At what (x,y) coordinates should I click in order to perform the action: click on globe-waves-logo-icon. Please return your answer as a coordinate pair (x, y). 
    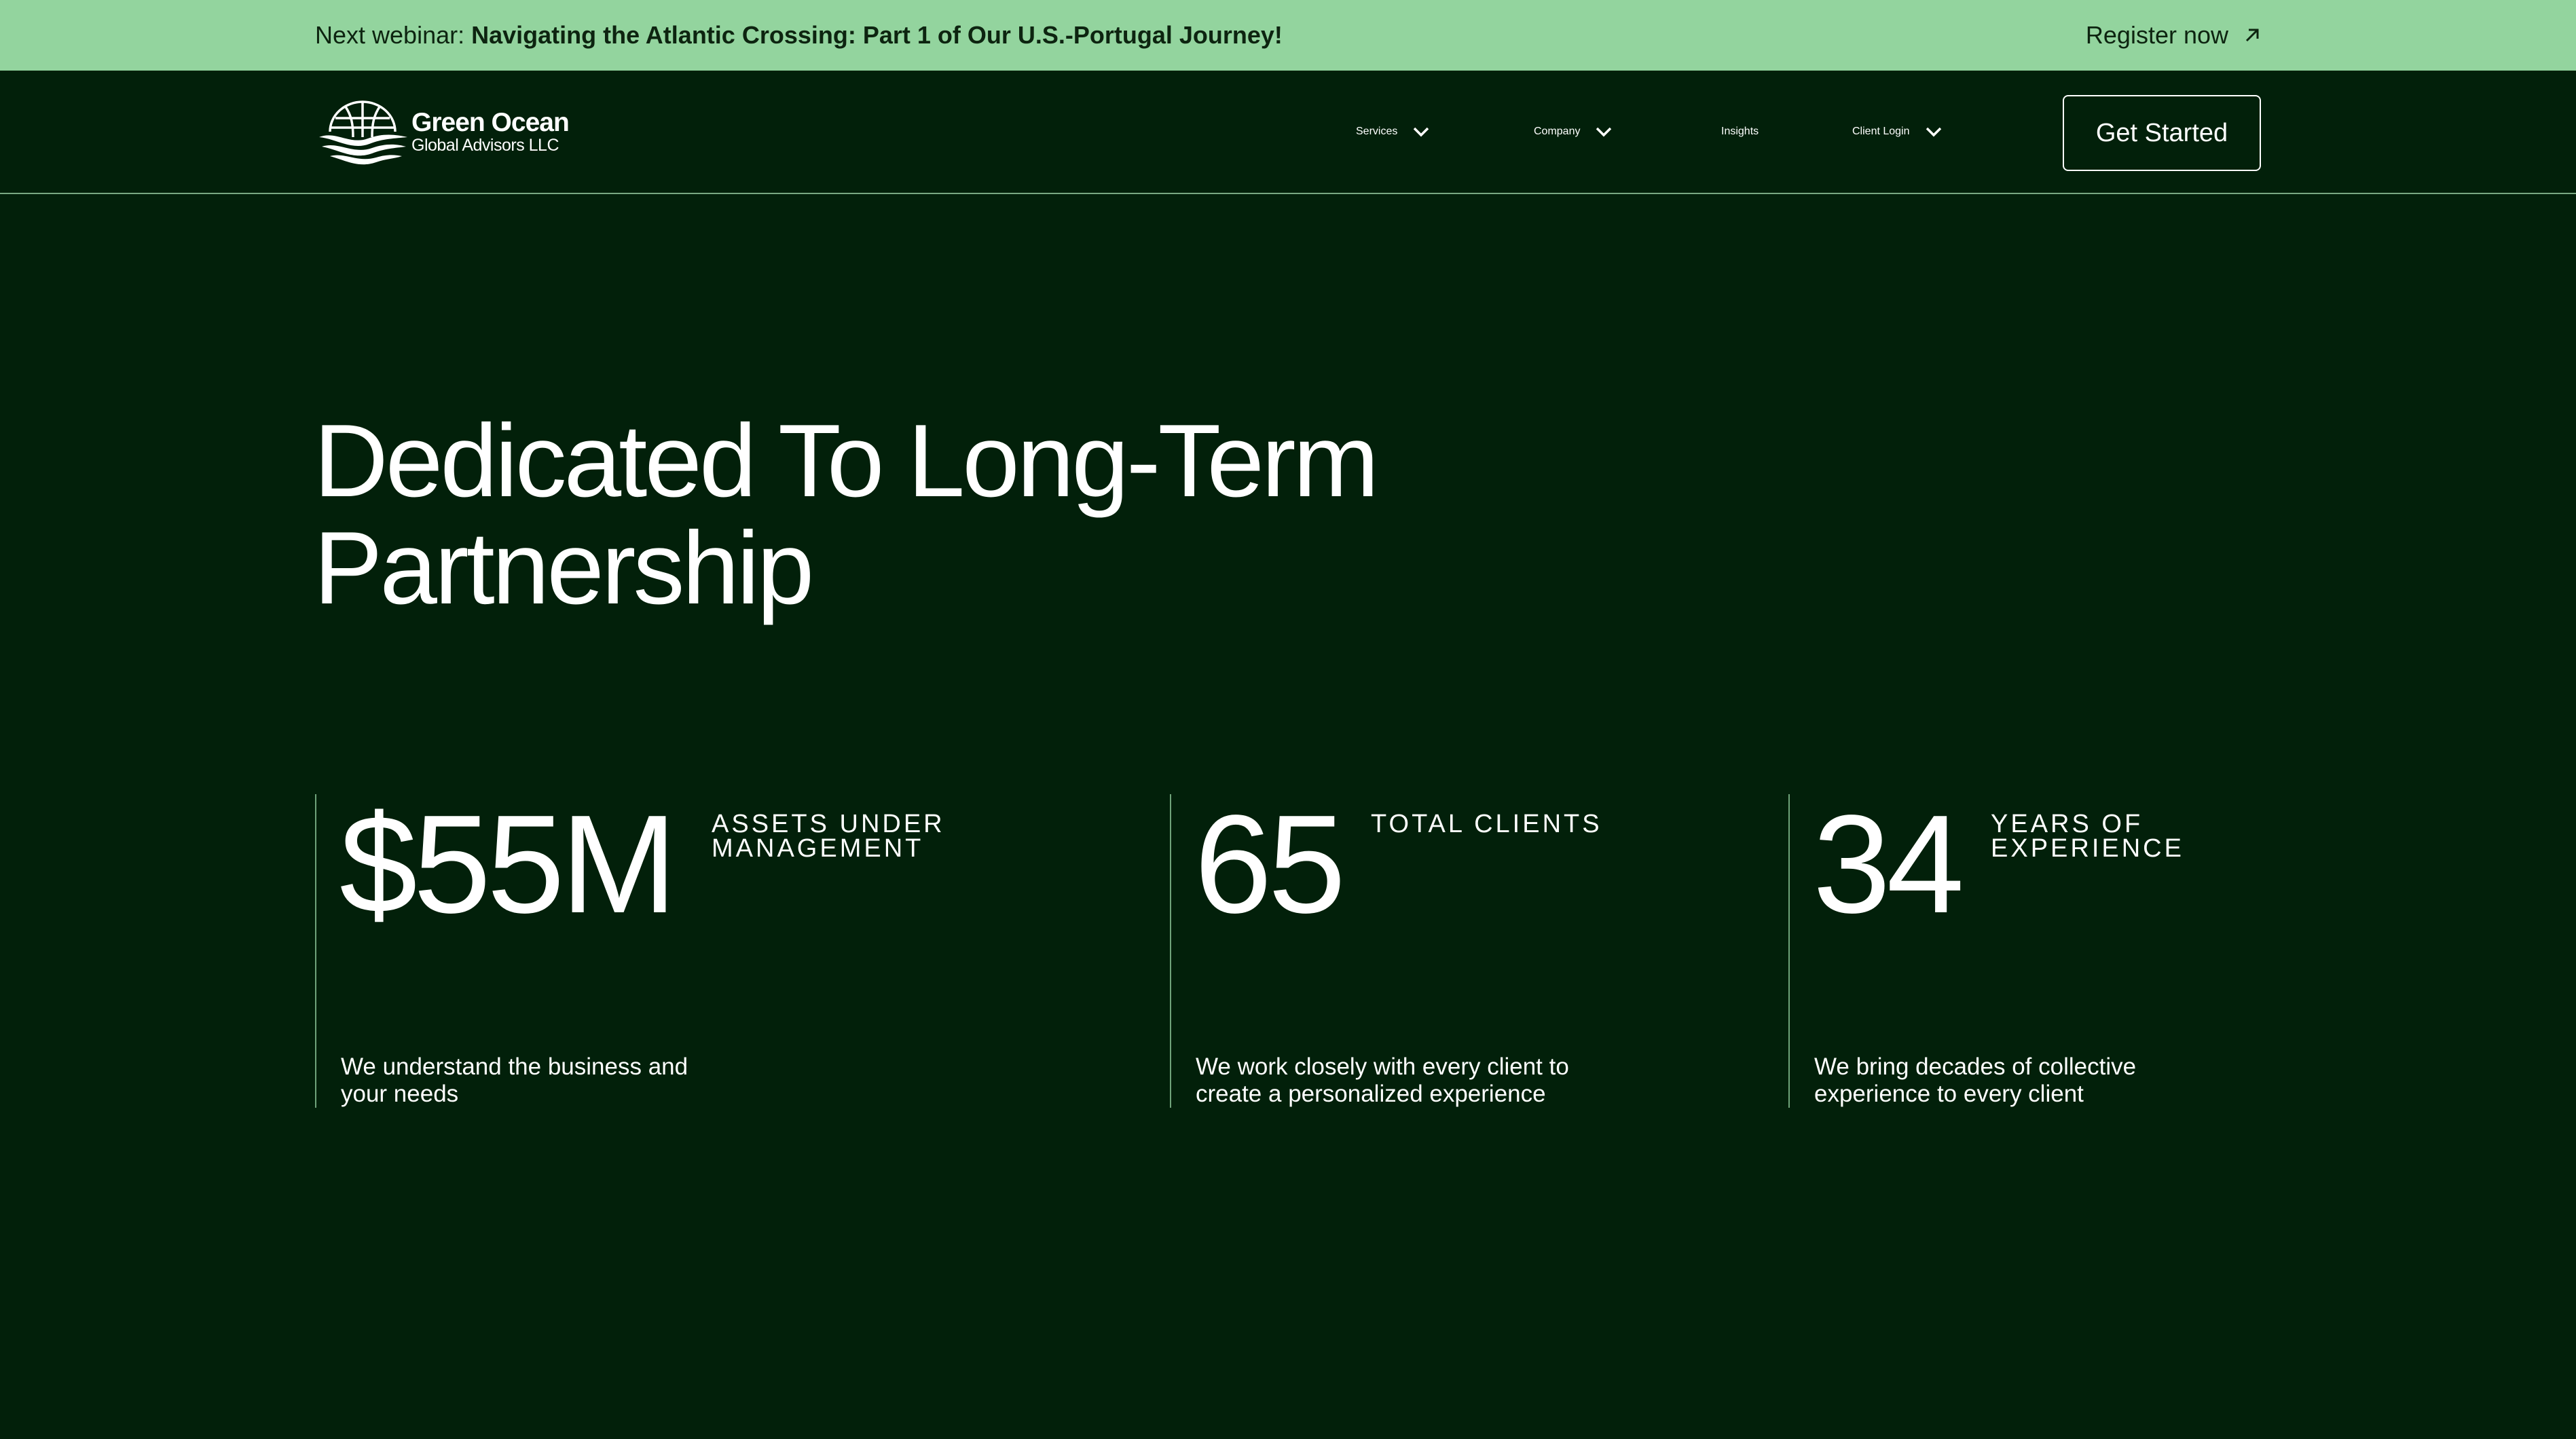
    Looking at the image, I should click on (363, 132).